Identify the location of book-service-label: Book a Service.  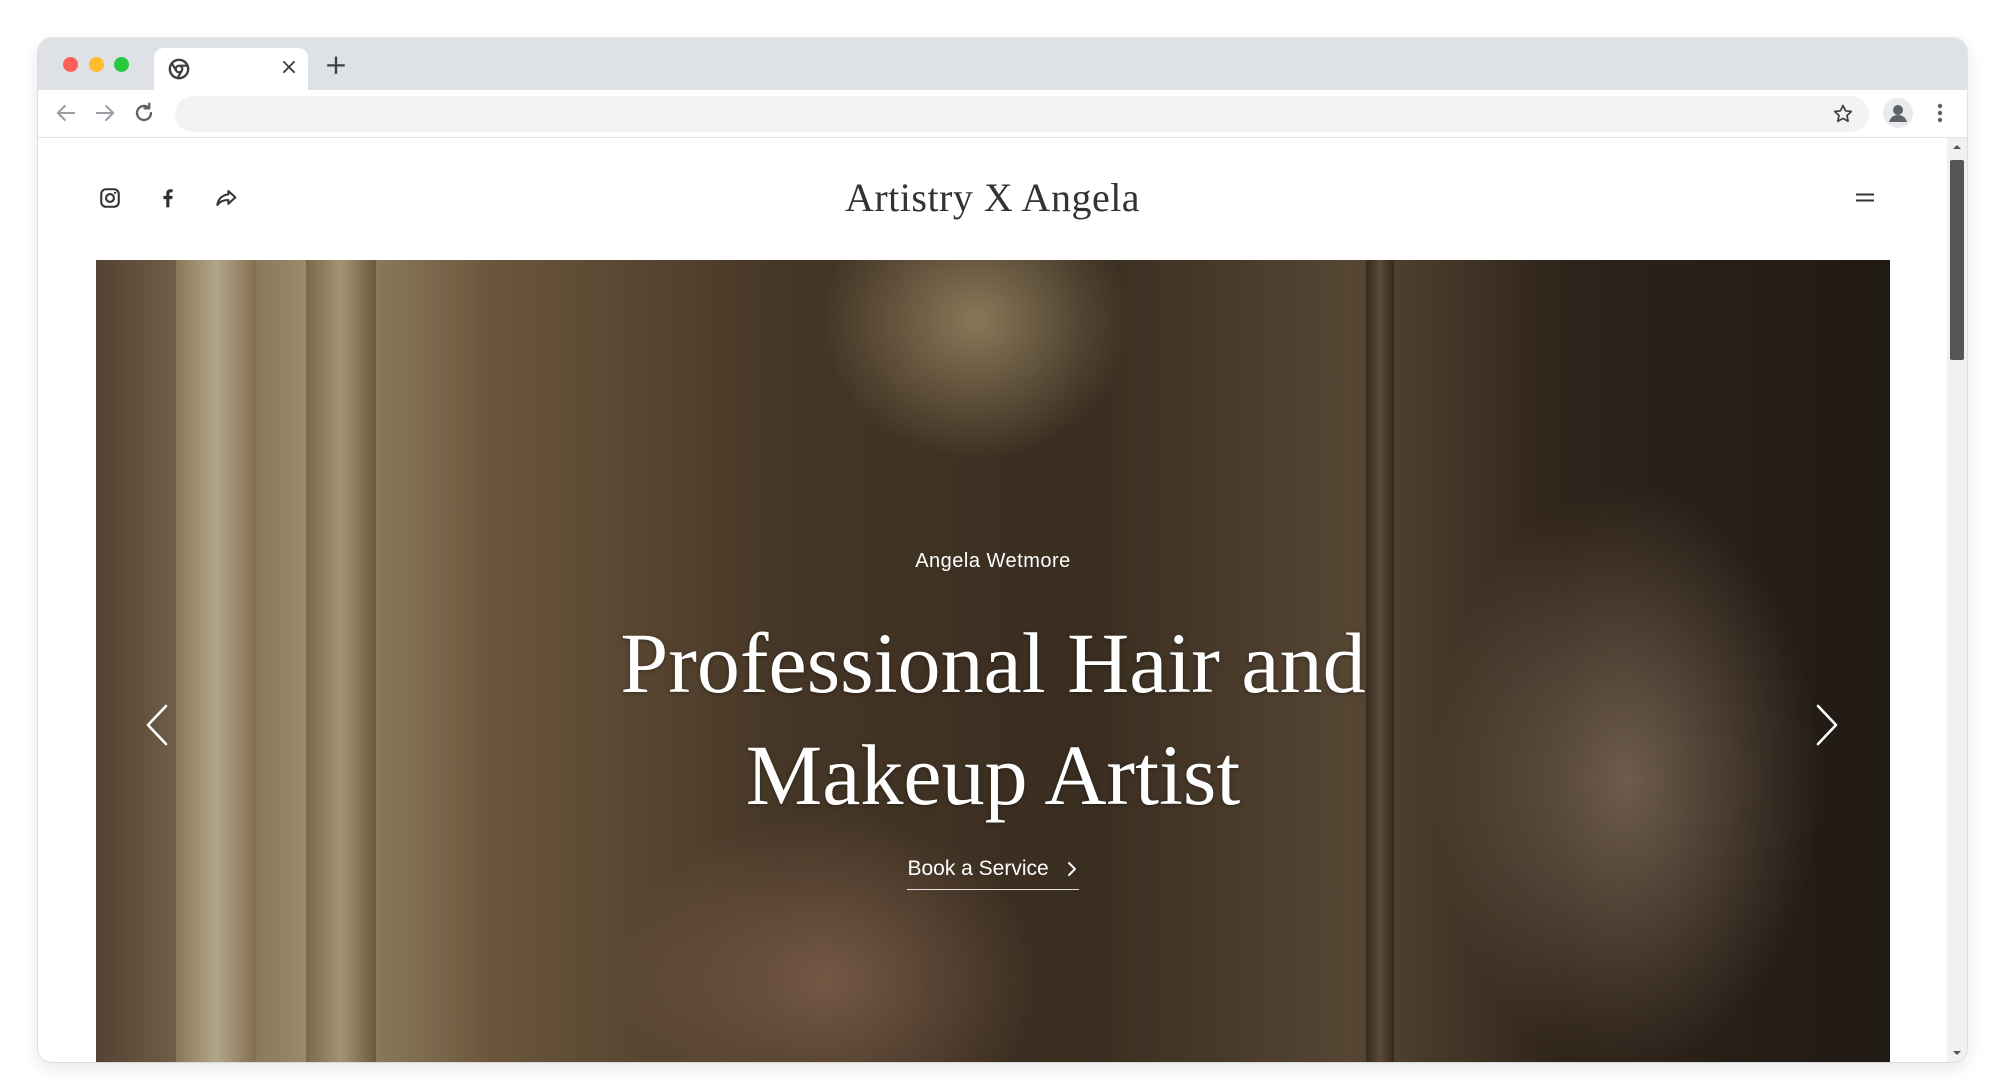
(978, 868).